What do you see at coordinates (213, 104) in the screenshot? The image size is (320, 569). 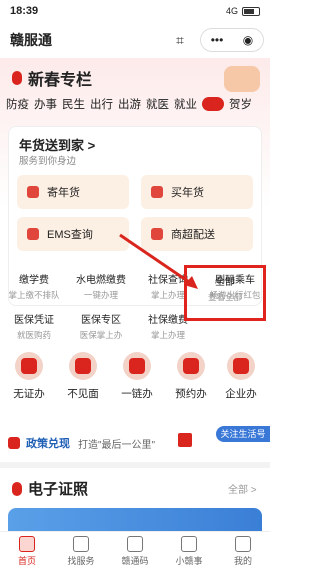 I see `tab-decoration-icon` at bounding box center [213, 104].